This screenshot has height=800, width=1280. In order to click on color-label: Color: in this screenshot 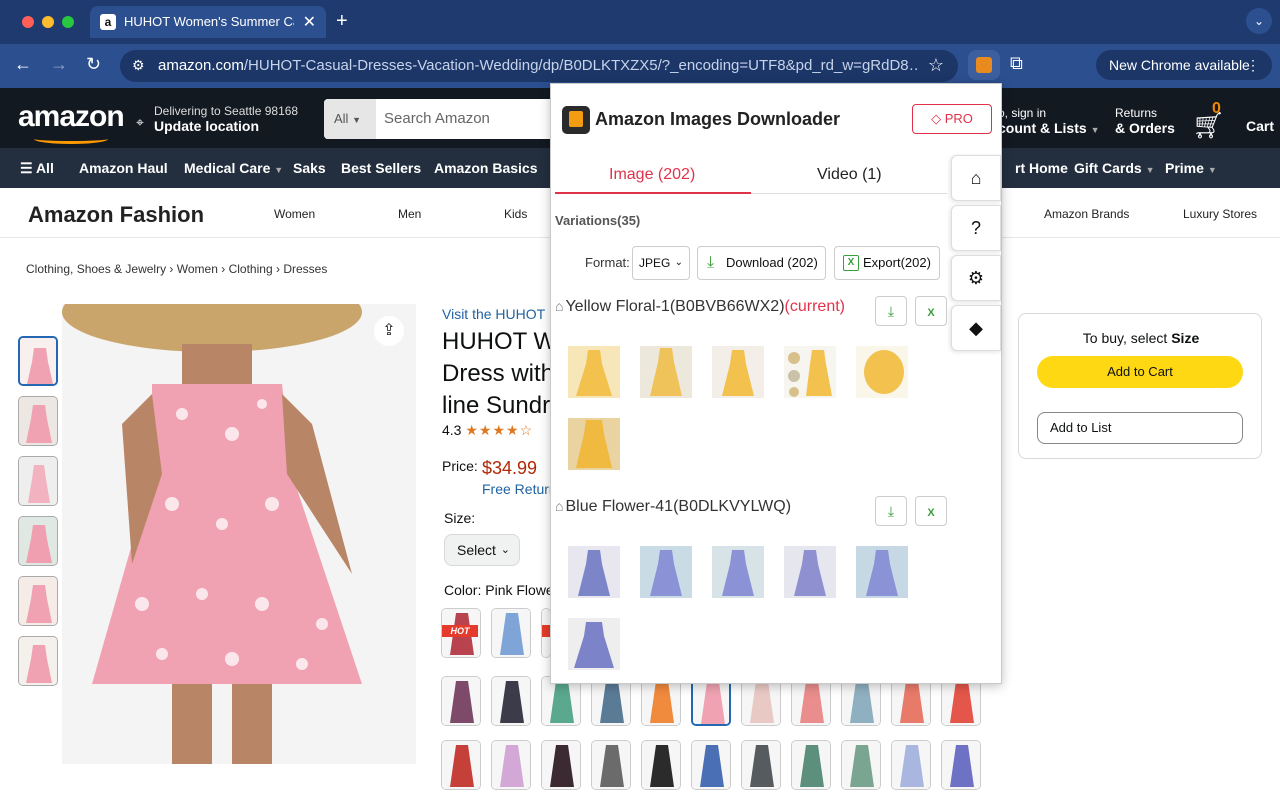, I will do `click(463, 590)`.